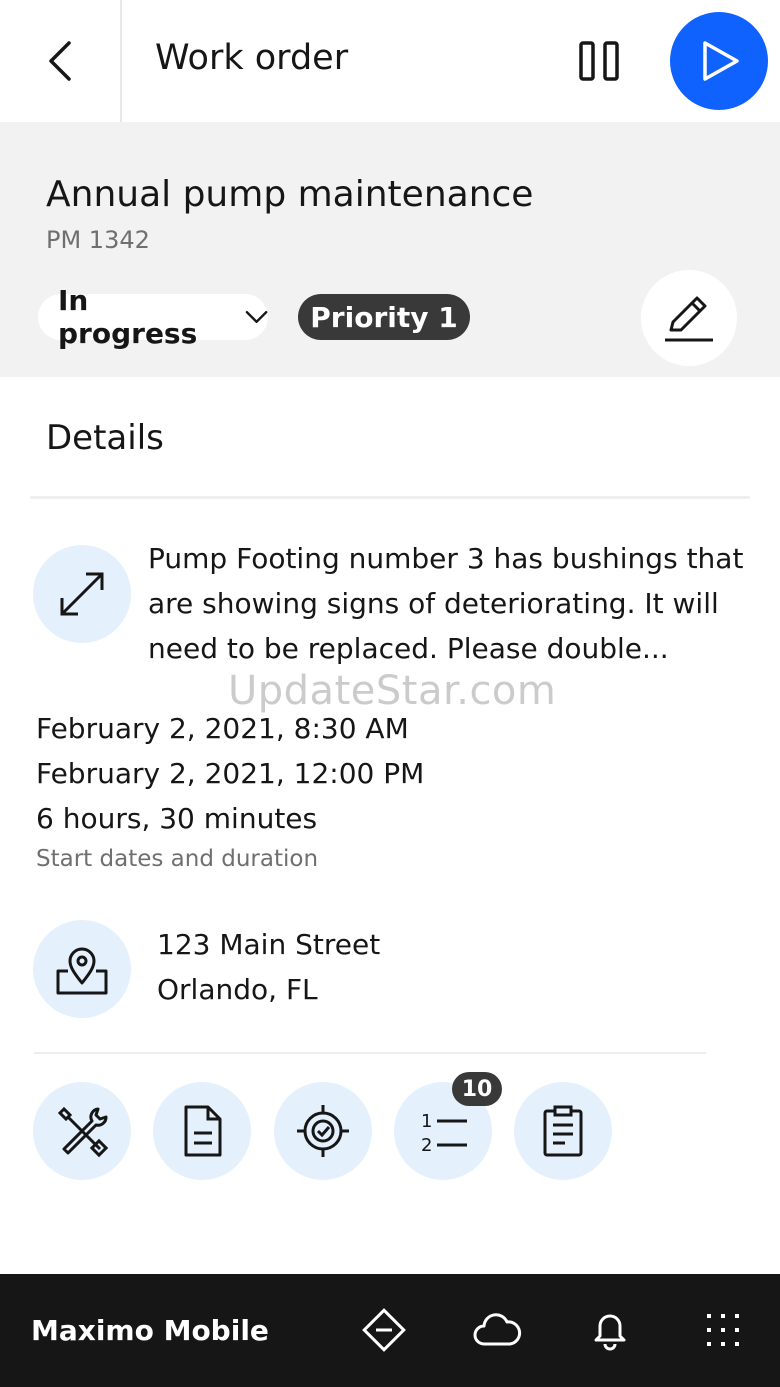  I want to click on address: 123 Main Street Orlando, FL, so click(268, 967).